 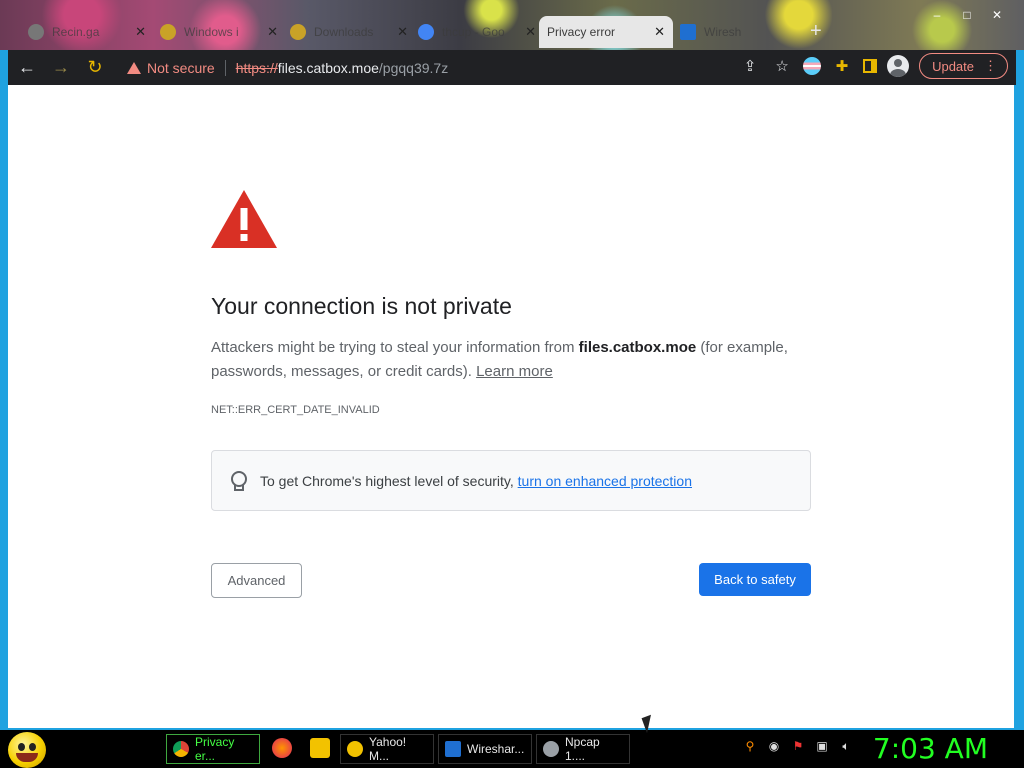 What do you see at coordinates (581, 32) in the screenshot?
I see `tab-title: Privacy error` at bounding box center [581, 32].